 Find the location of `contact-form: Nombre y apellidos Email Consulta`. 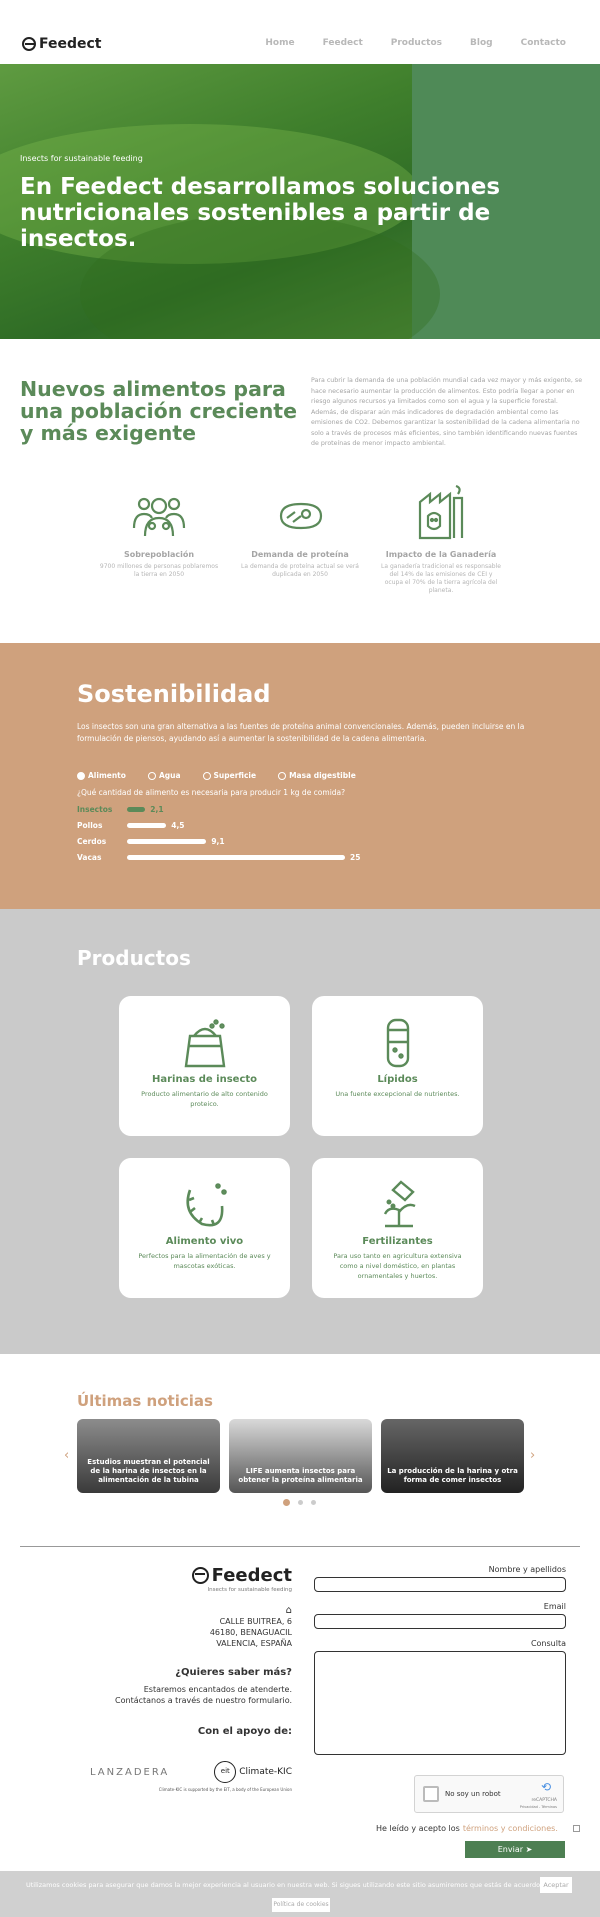

contact-form: Nombre y apellidos Email Consulta is located at coordinates (440, 1660).